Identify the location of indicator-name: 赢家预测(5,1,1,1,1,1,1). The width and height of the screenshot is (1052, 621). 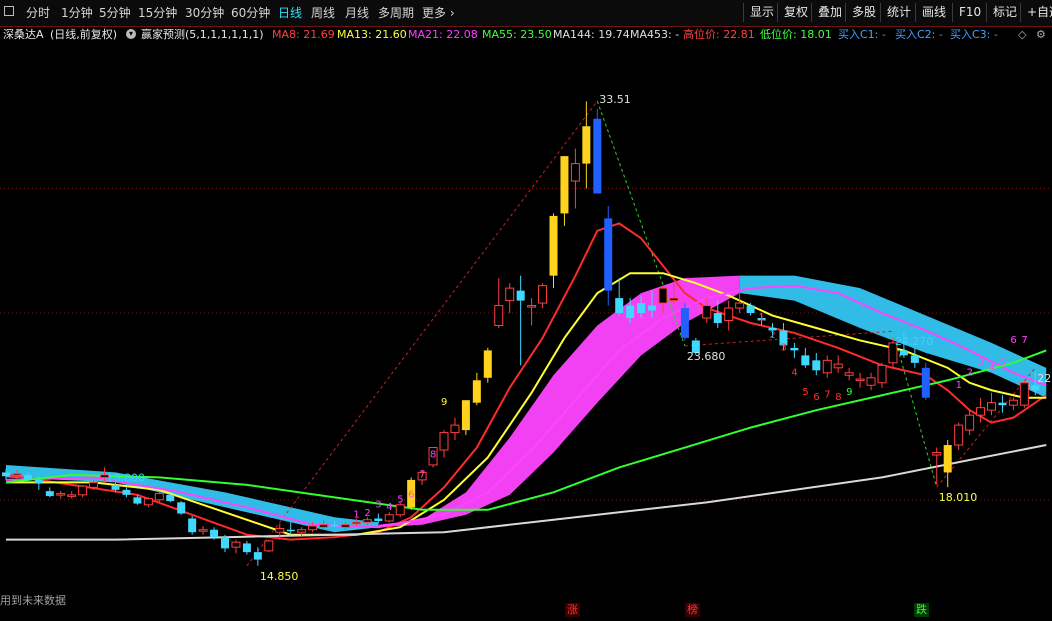
(202, 34).